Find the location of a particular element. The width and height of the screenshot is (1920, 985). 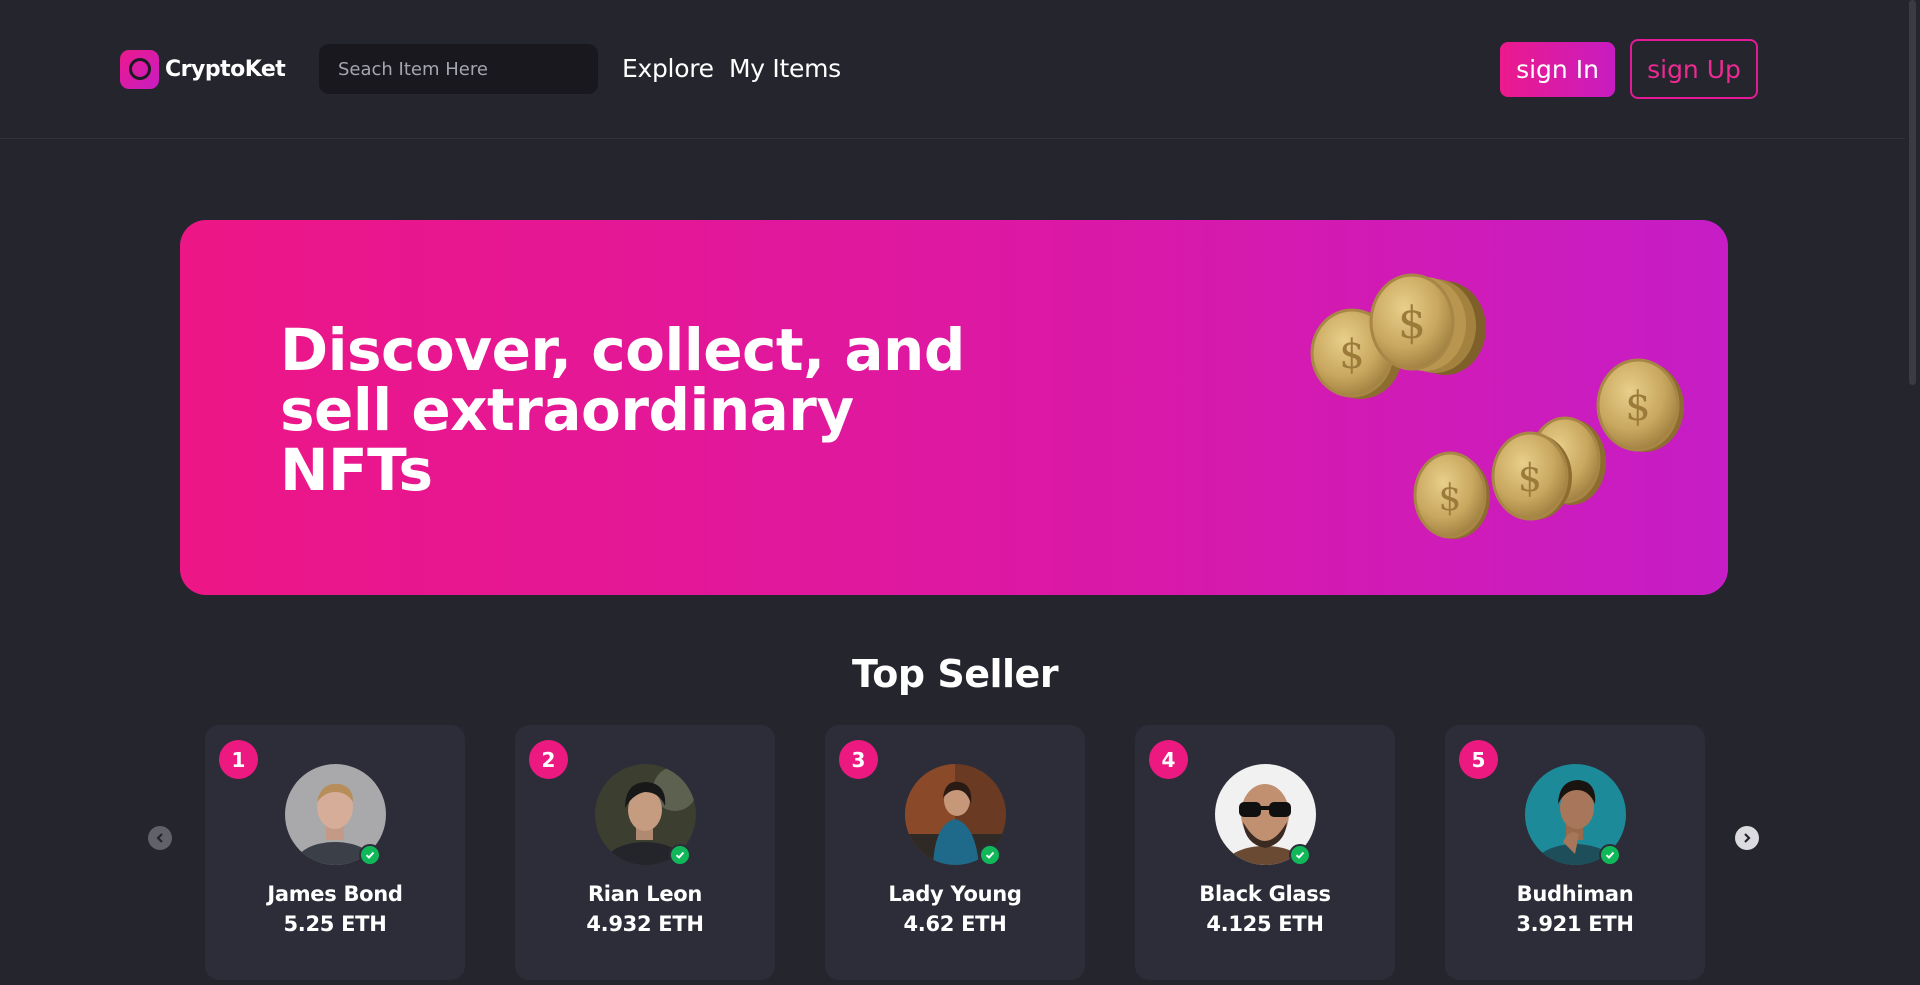

sign-up-button: sign Up is located at coordinates (1694, 69).